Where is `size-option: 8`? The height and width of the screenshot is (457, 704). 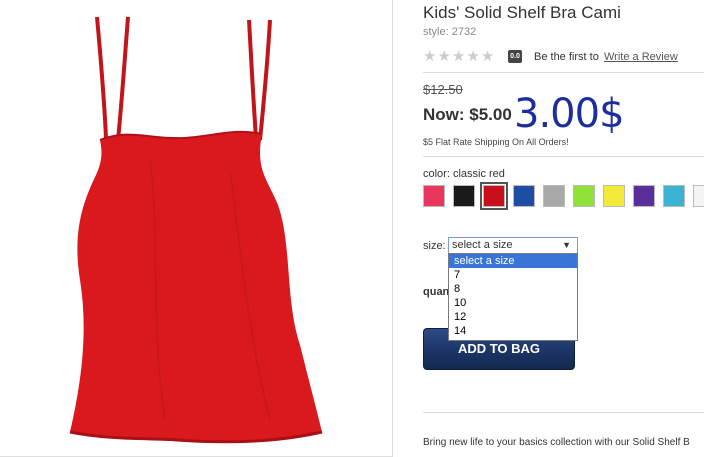
size-option: 8 is located at coordinates (513, 289).